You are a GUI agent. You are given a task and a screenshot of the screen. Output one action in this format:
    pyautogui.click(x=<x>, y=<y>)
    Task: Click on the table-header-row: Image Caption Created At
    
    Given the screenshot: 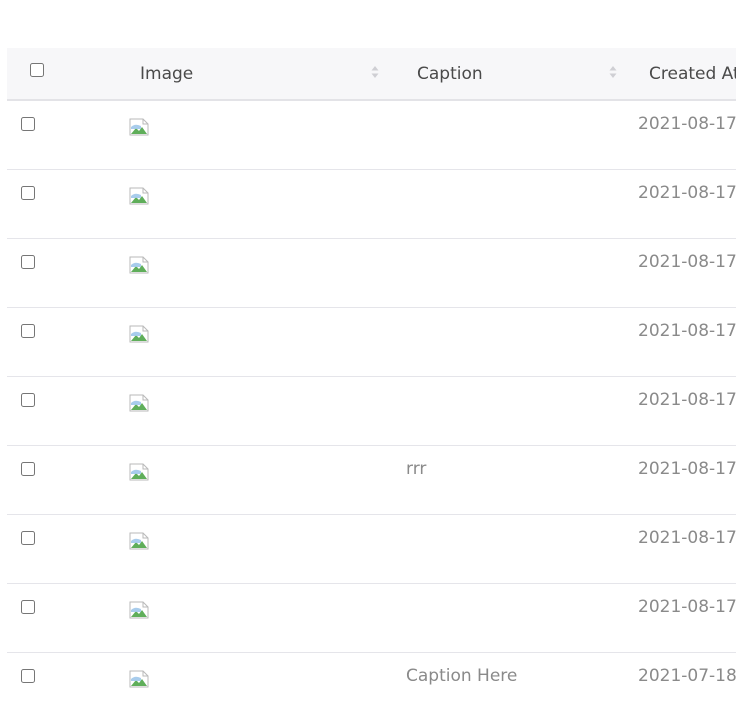 What is the action you would take?
    pyautogui.click(x=371, y=74)
    